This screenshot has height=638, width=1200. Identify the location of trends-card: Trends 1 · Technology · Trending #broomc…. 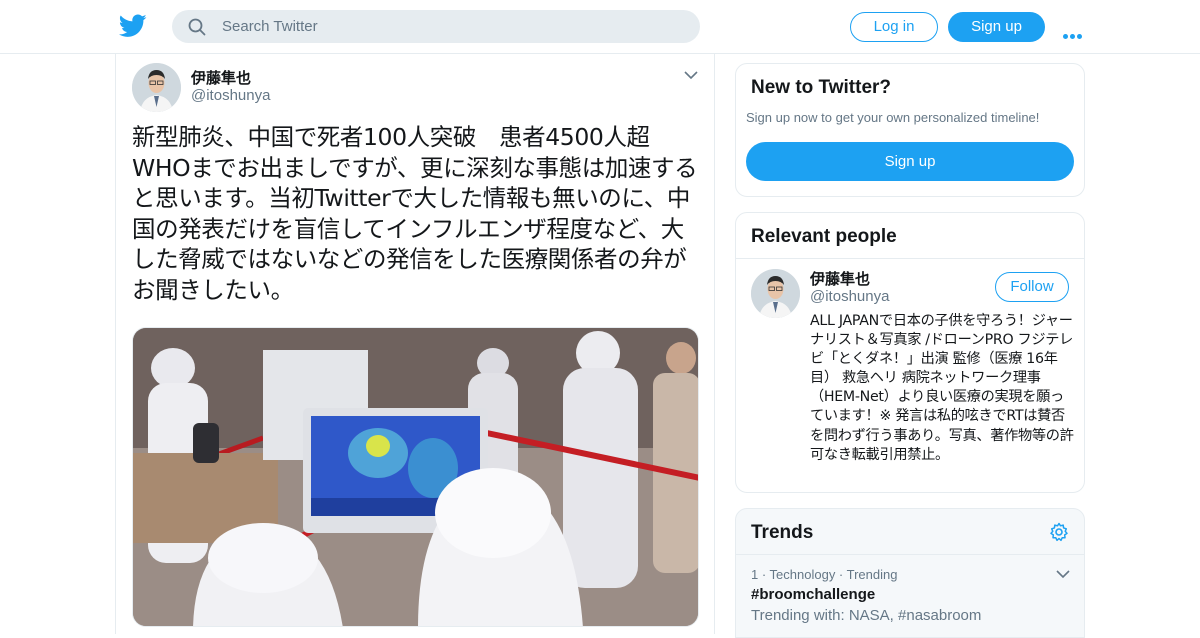
(910, 573).